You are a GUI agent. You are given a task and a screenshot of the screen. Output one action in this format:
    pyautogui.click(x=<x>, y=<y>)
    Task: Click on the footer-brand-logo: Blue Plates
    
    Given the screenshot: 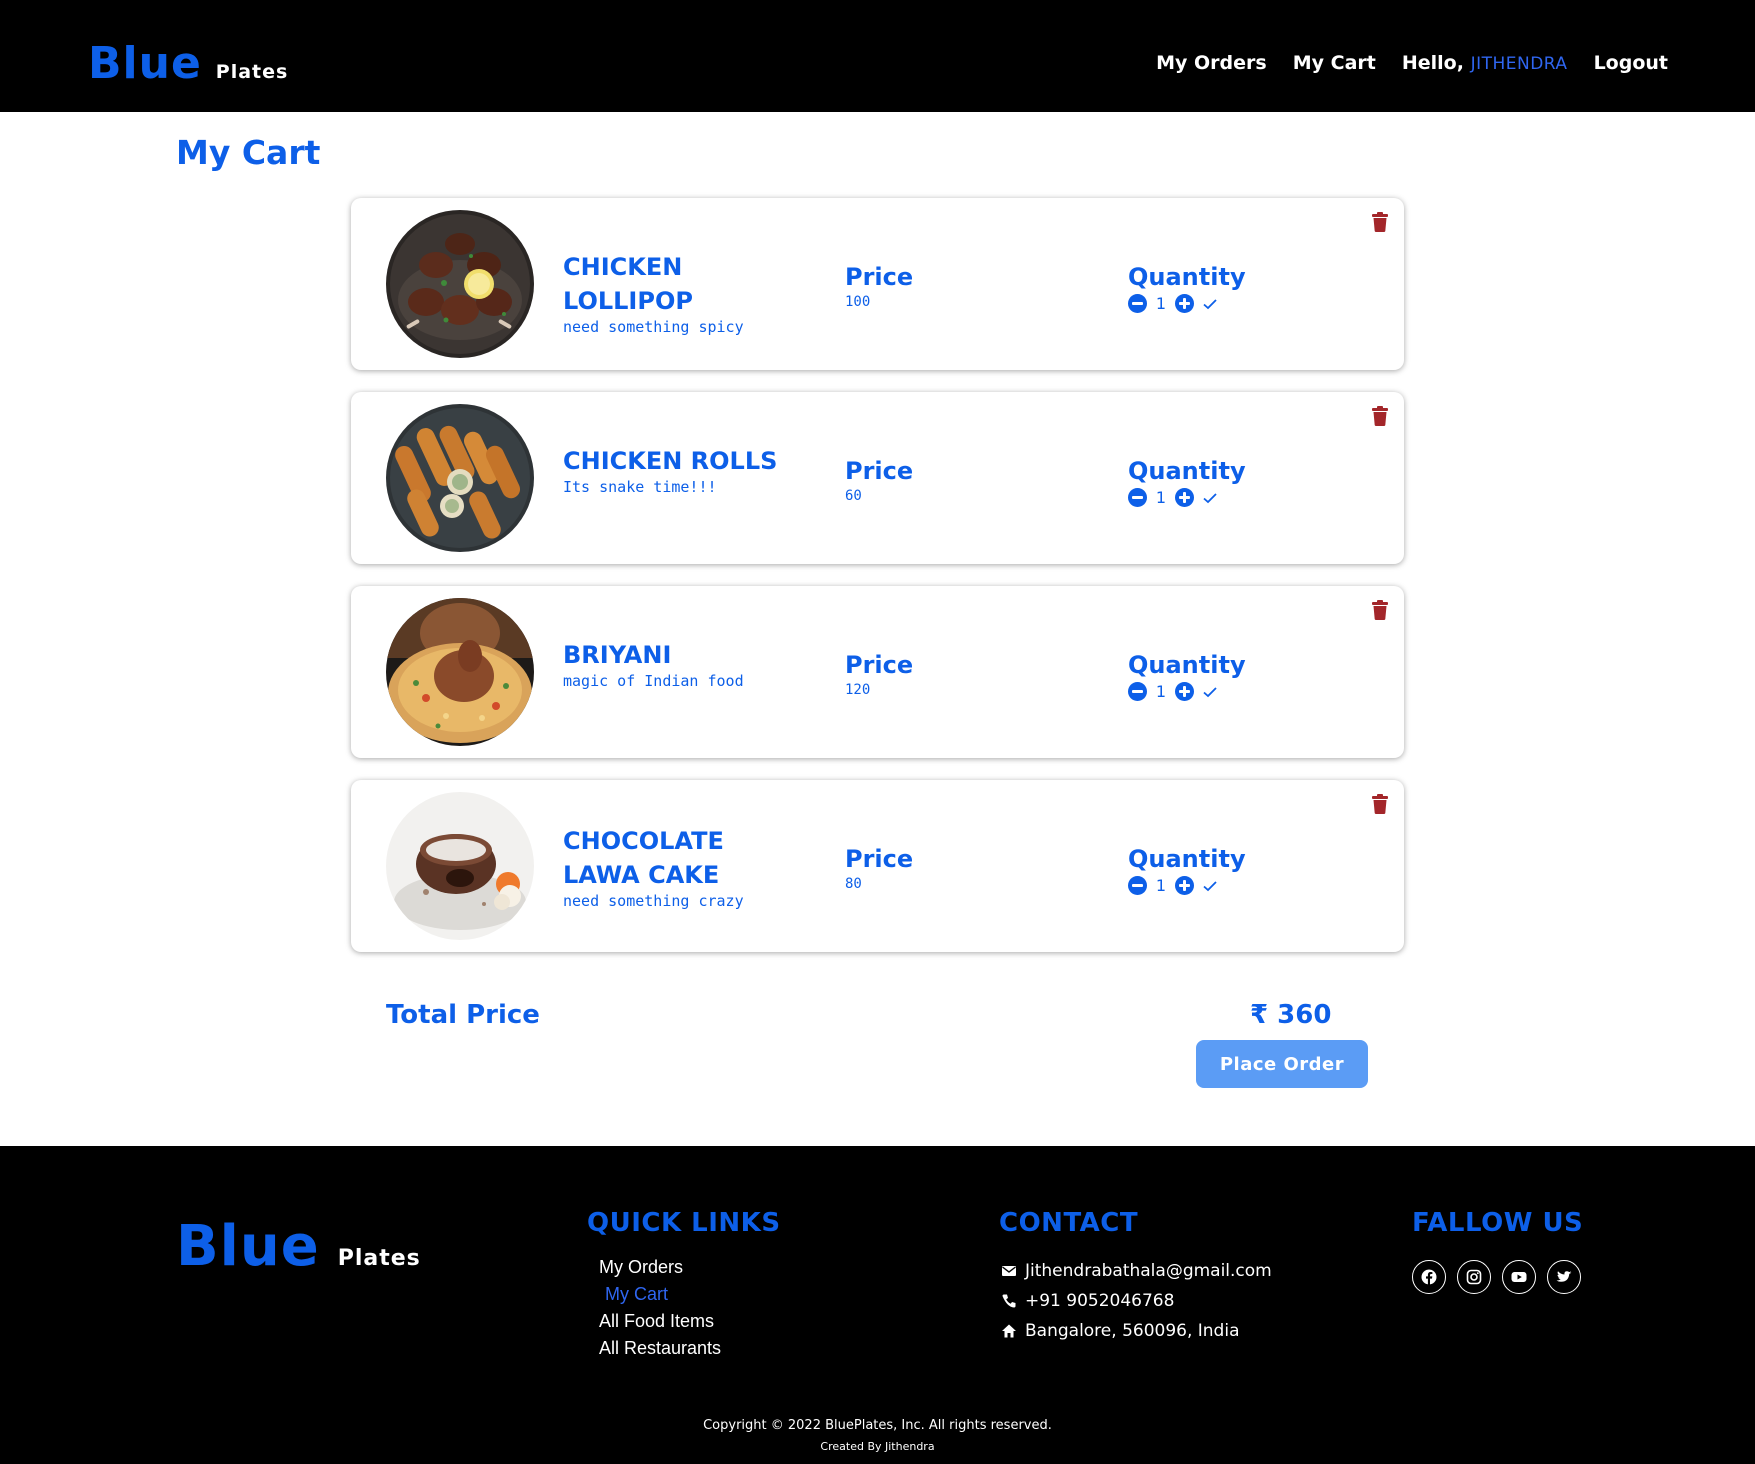 What is the action you would take?
    pyautogui.click(x=298, y=1246)
    